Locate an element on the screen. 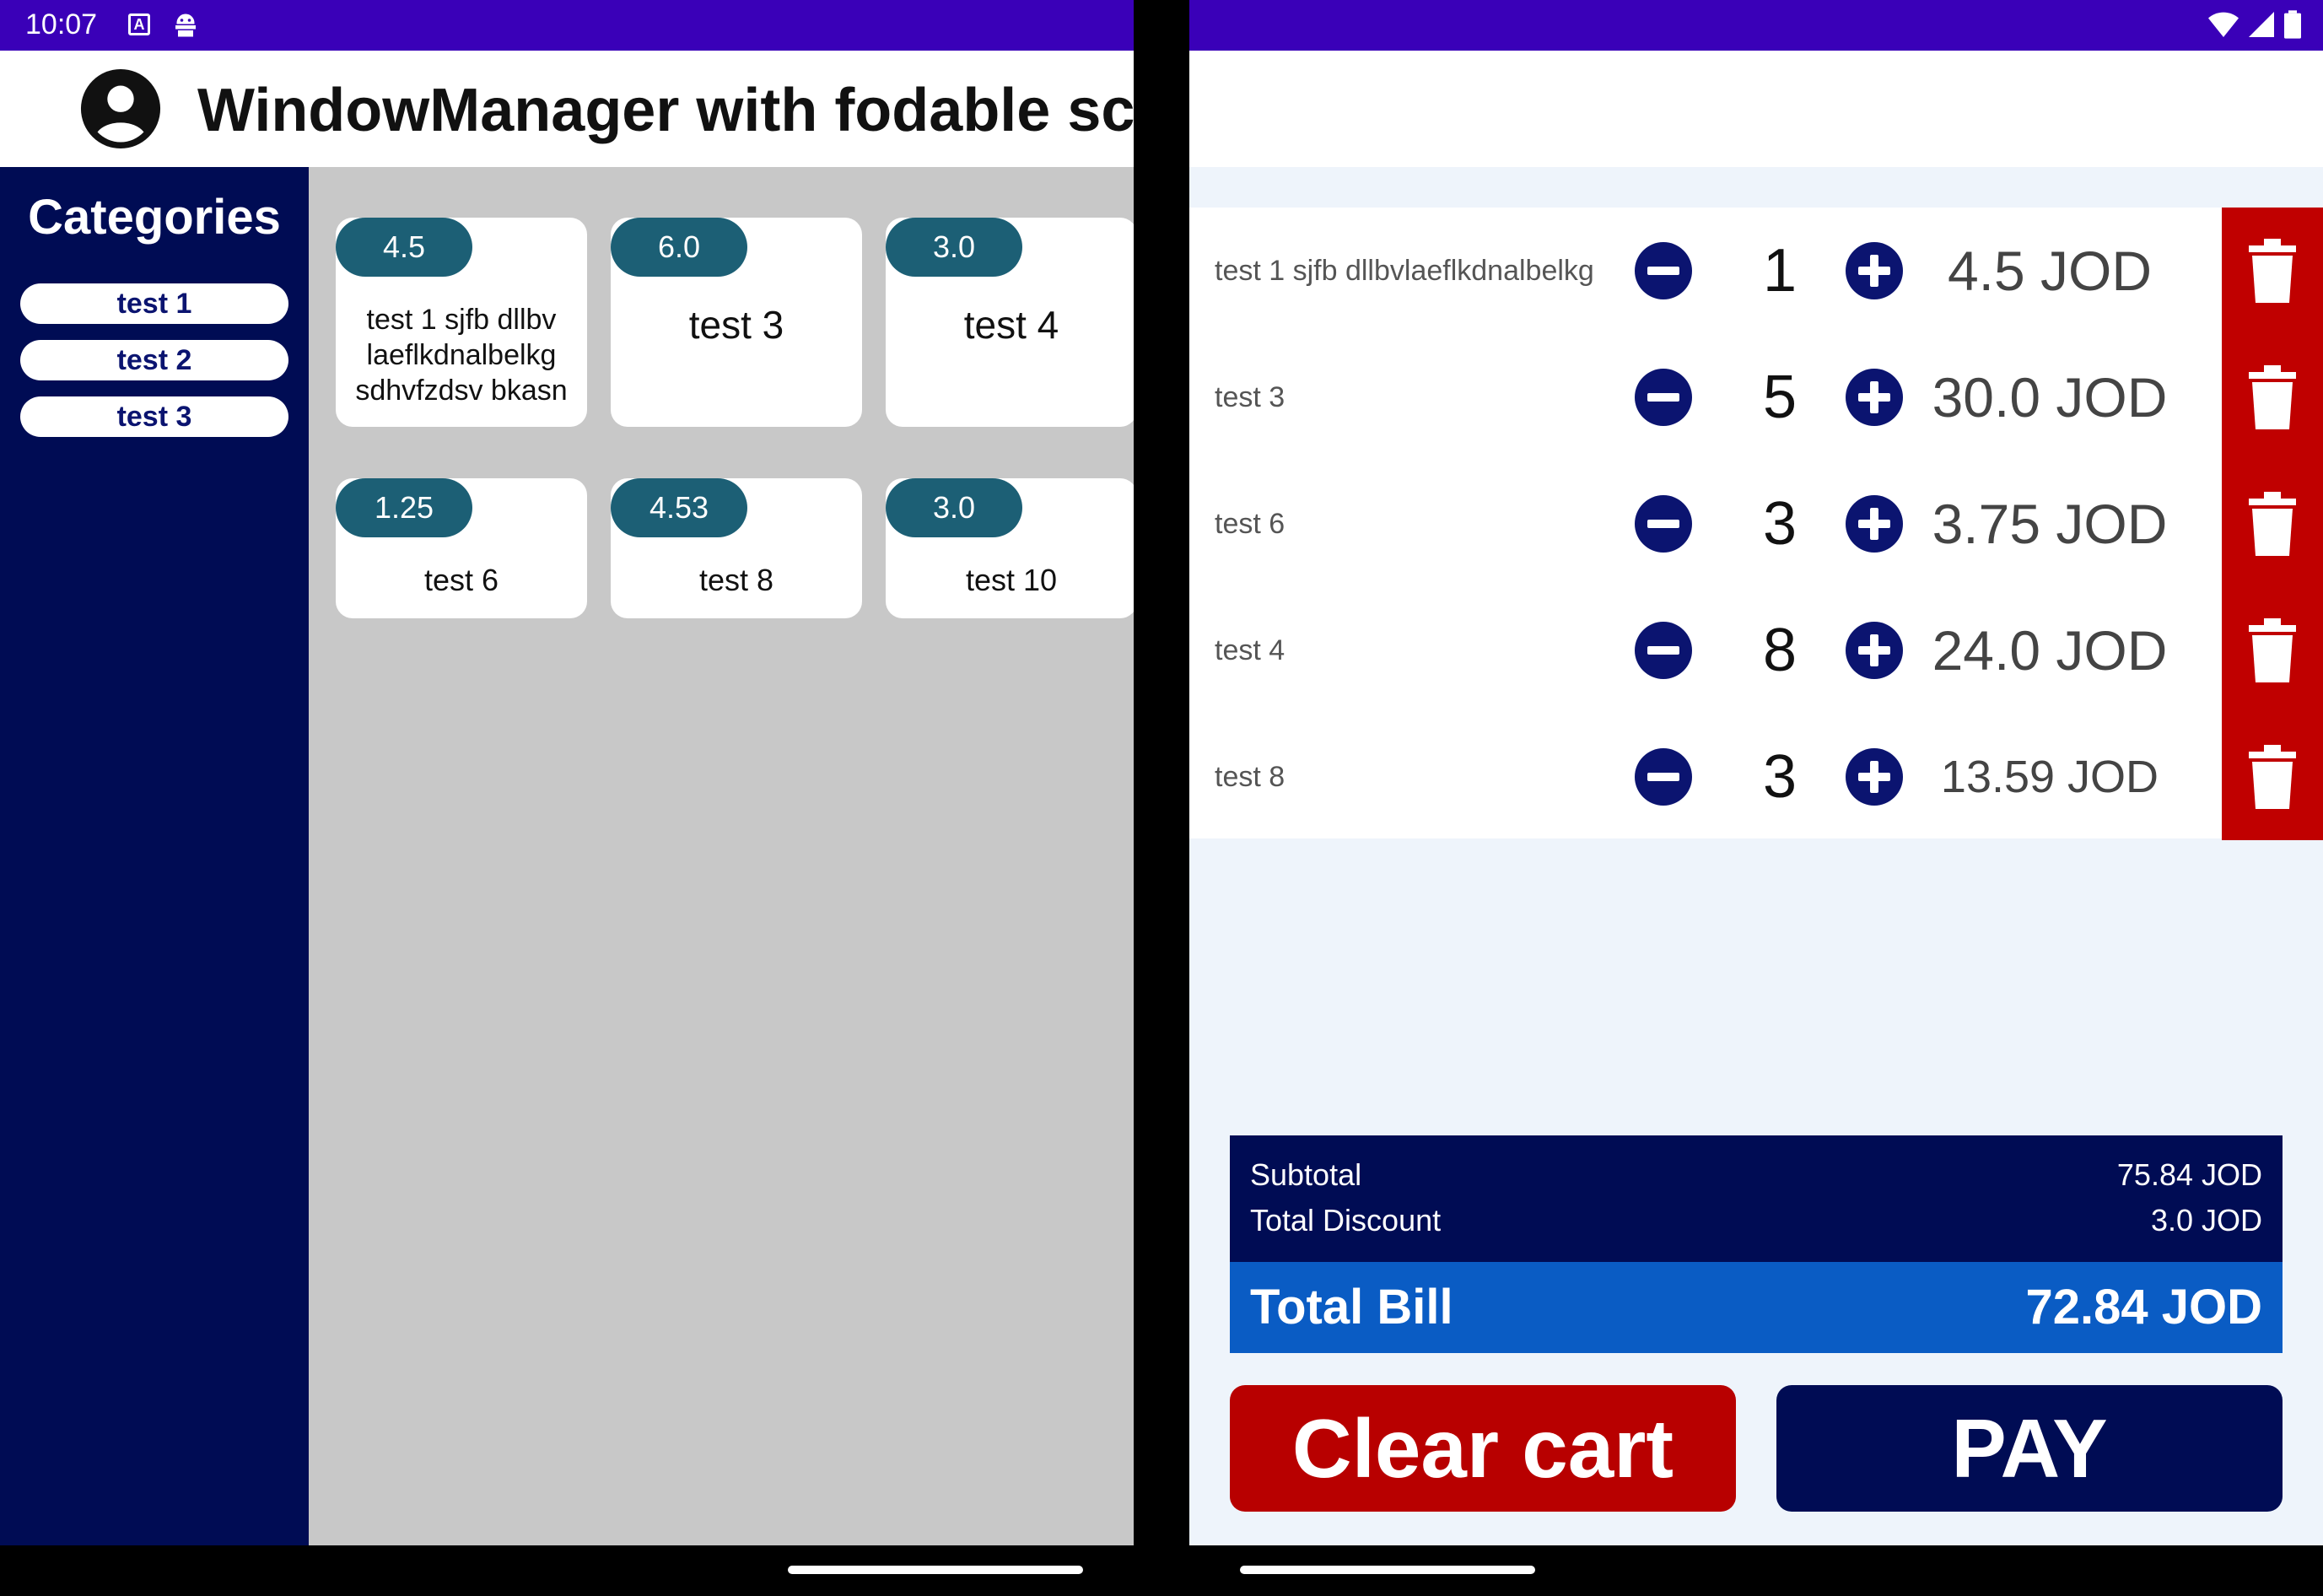 The width and height of the screenshot is (2323, 1596). accessibility-notification-icon: A is located at coordinates (139, 24).